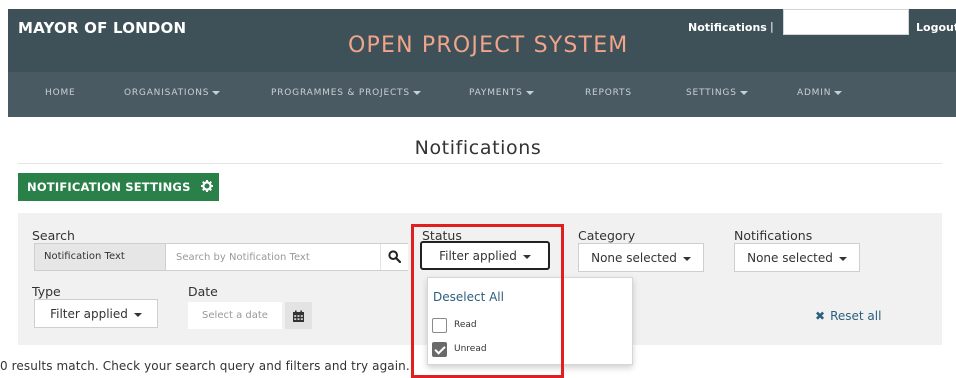 Image resolution: width=956 pixels, height=378 pixels. I want to click on category-dropdown: None selected, so click(641, 257).